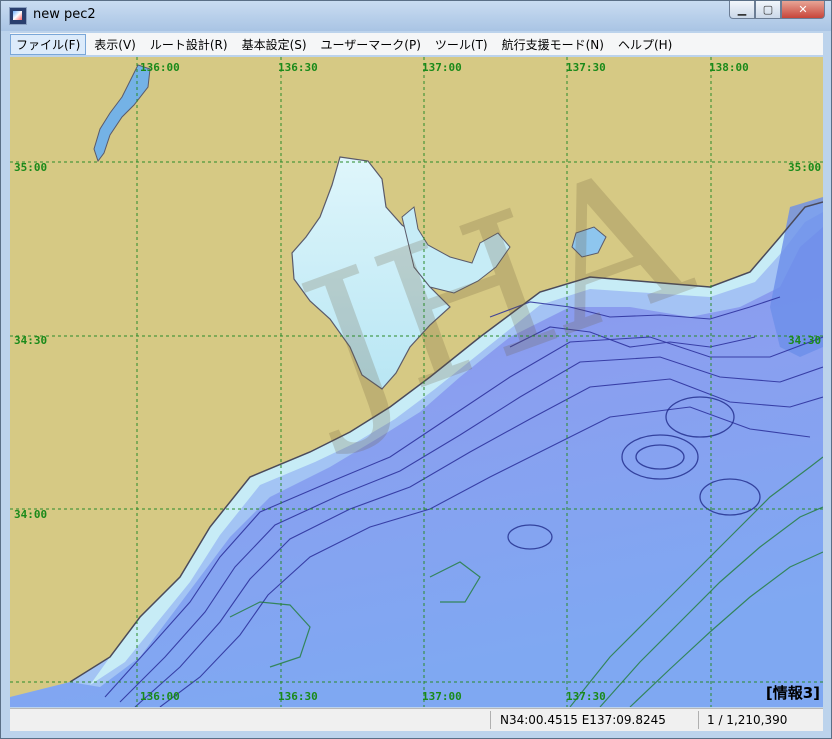  I want to click on lat-label-right-35-00: 35:00, so click(805, 167).